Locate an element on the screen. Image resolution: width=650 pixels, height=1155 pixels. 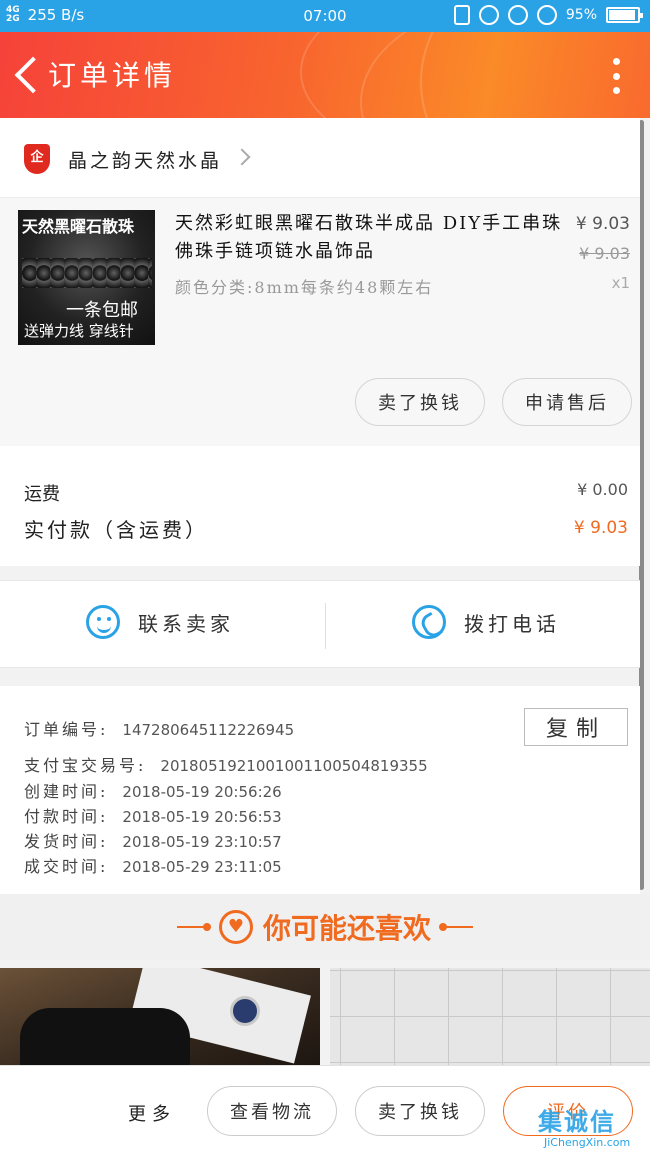
shop-row: 企 晶之韵天然水晶 is located at coordinates (320, 158).